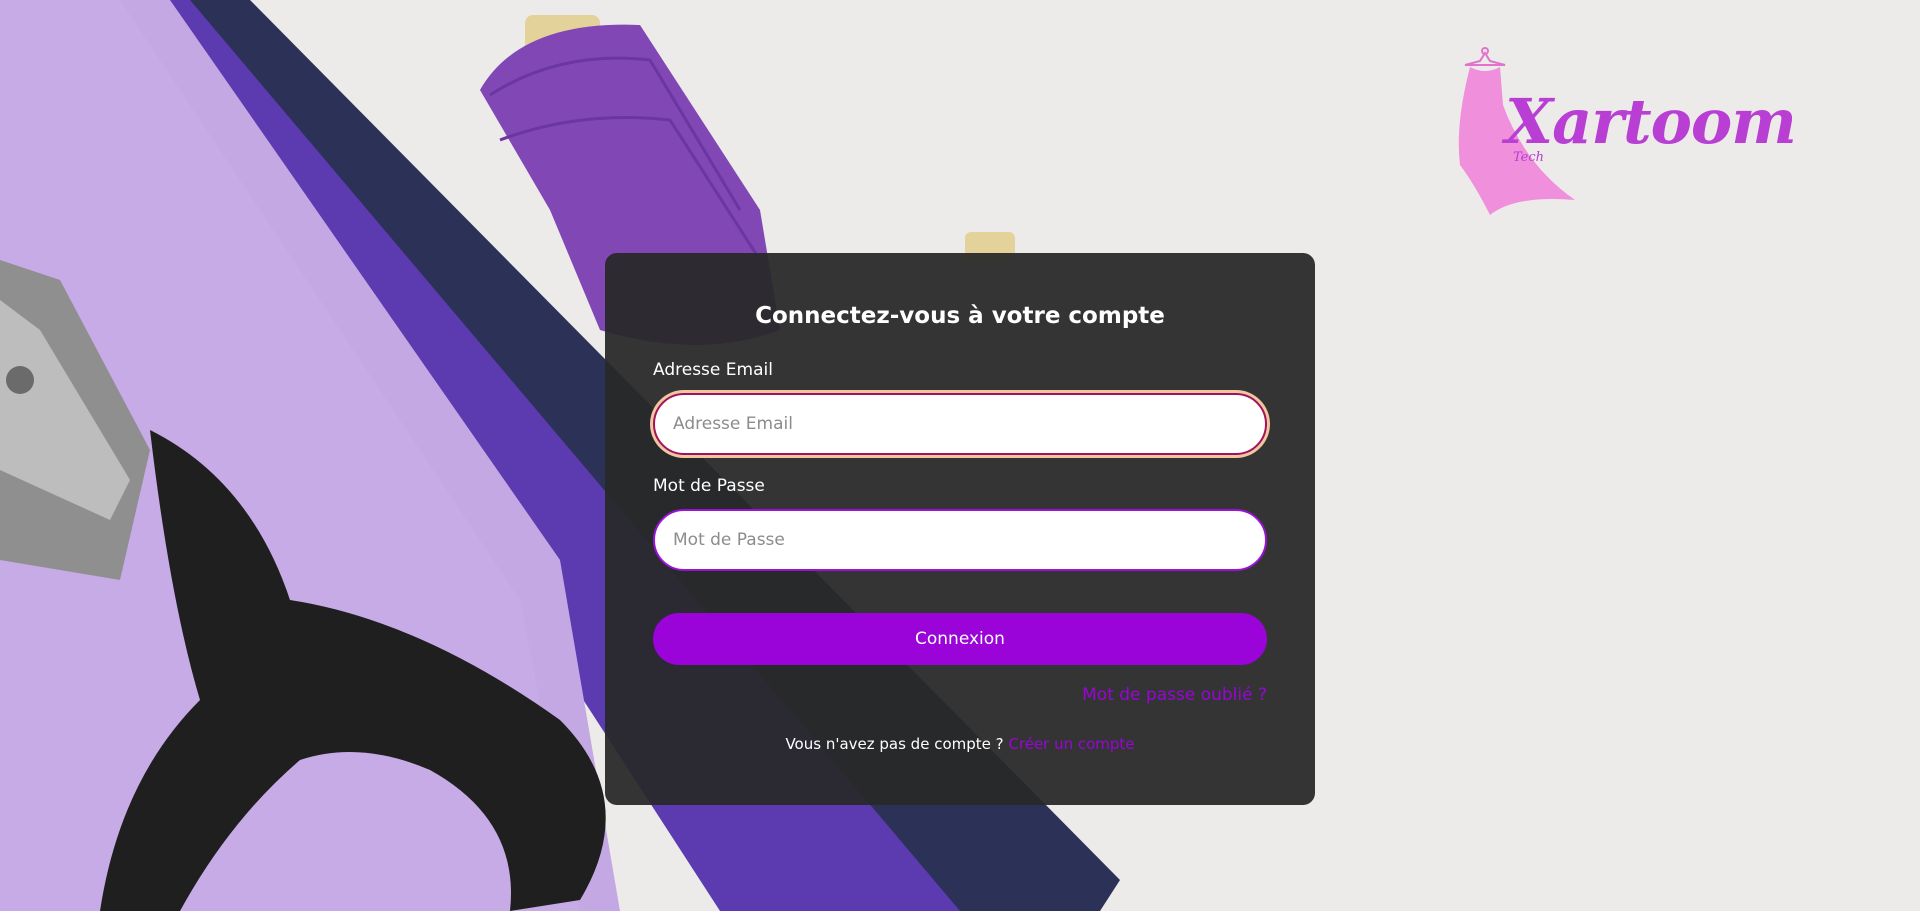 The width and height of the screenshot is (1920, 911). What do you see at coordinates (1651, 121) in the screenshot?
I see `brand-name: Xartoom` at bounding box center [1651, 121].